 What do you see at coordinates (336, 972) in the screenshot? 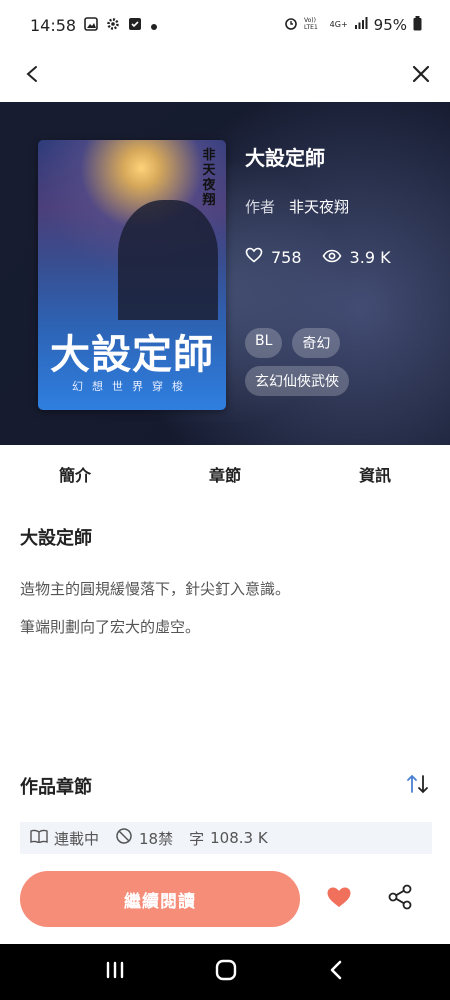
I see `system-back-icon` at bounding box center [336, 972].